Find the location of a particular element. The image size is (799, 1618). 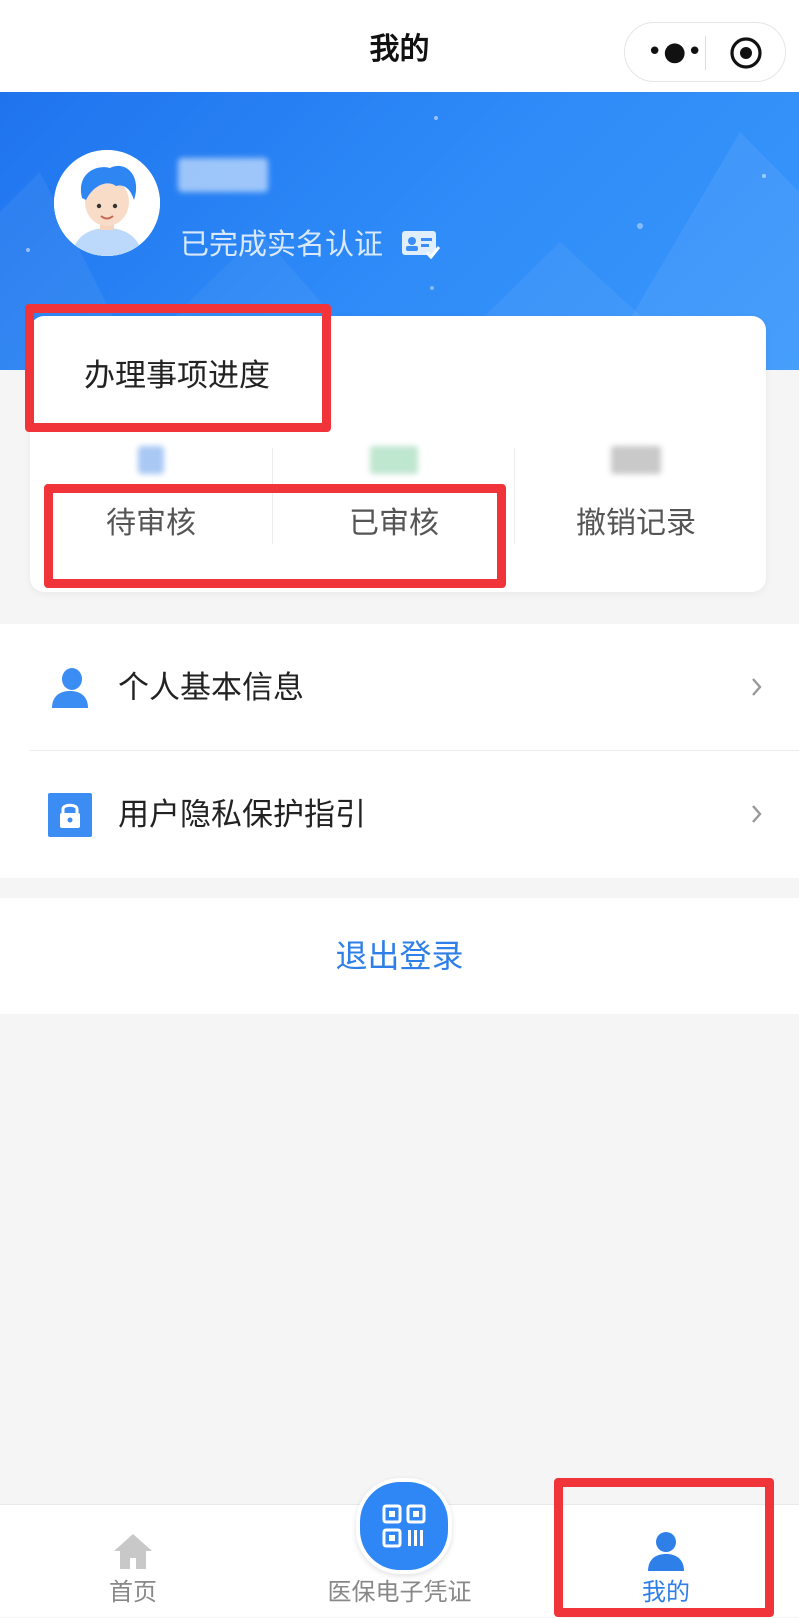

menu-label-personal-info: 个人基本信息 is located at coordinates (211, 688).